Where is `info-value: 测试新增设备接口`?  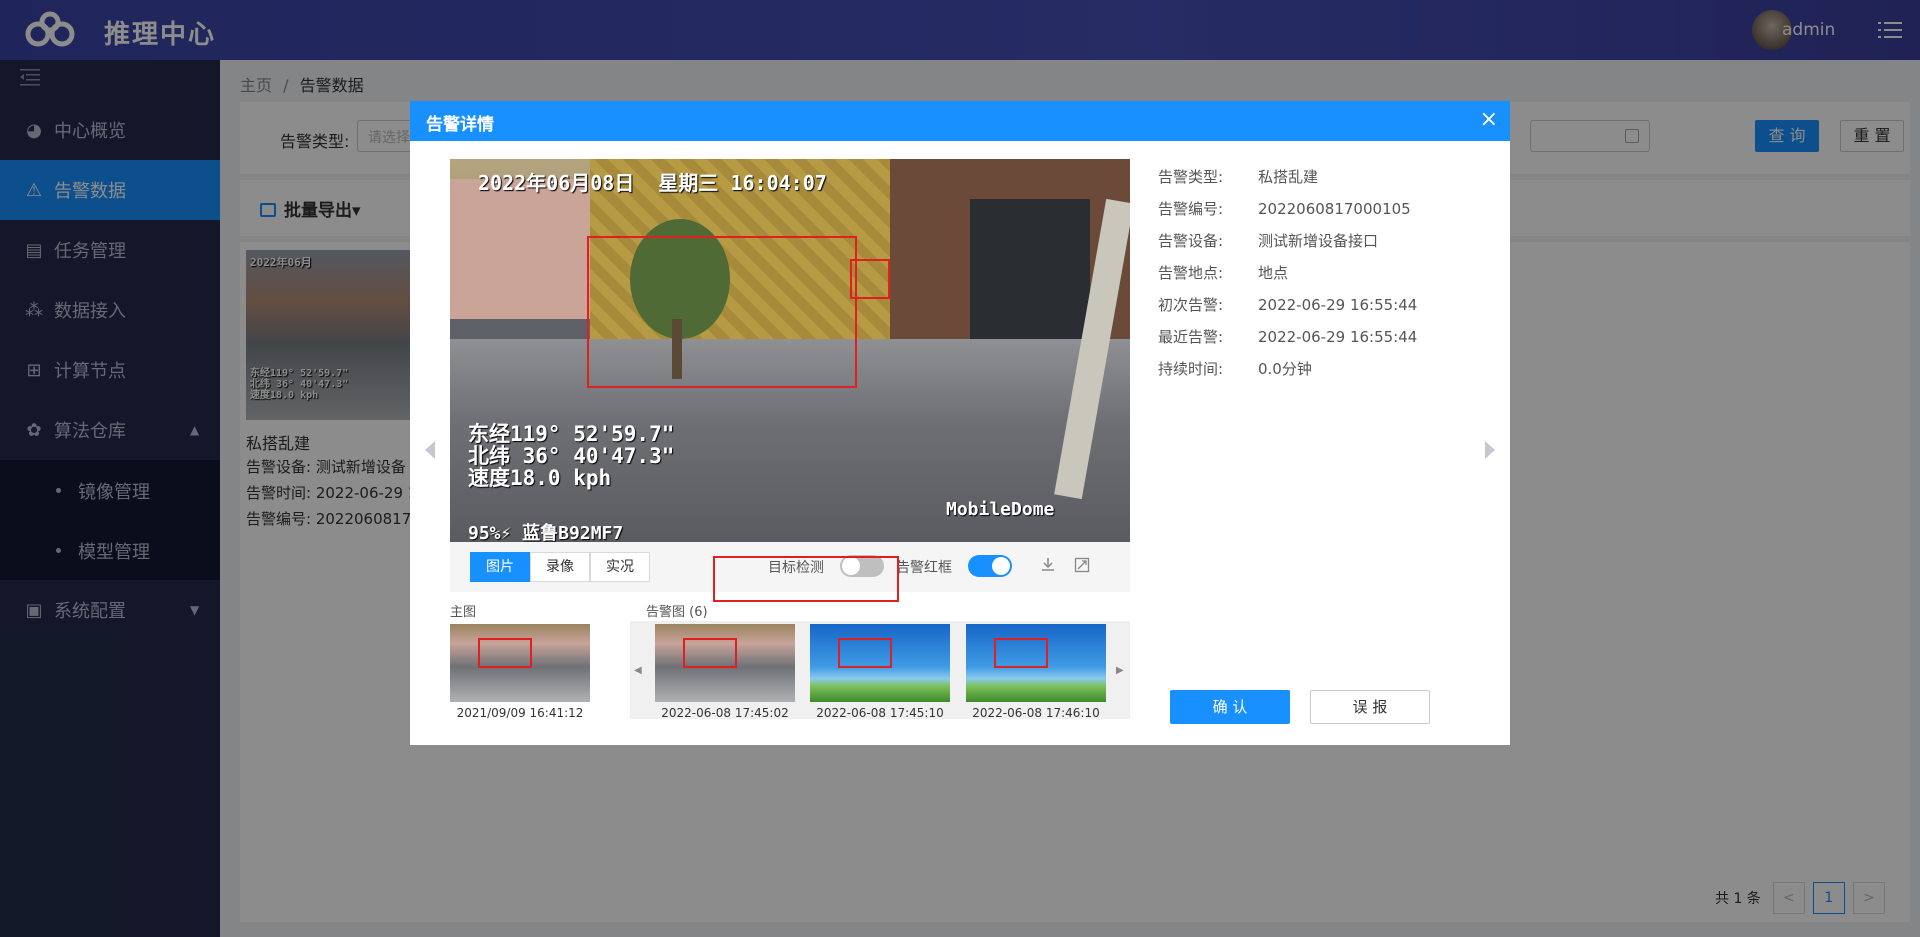 info-value: 测试新增设备接口 is located at coordinates (1318, 241).